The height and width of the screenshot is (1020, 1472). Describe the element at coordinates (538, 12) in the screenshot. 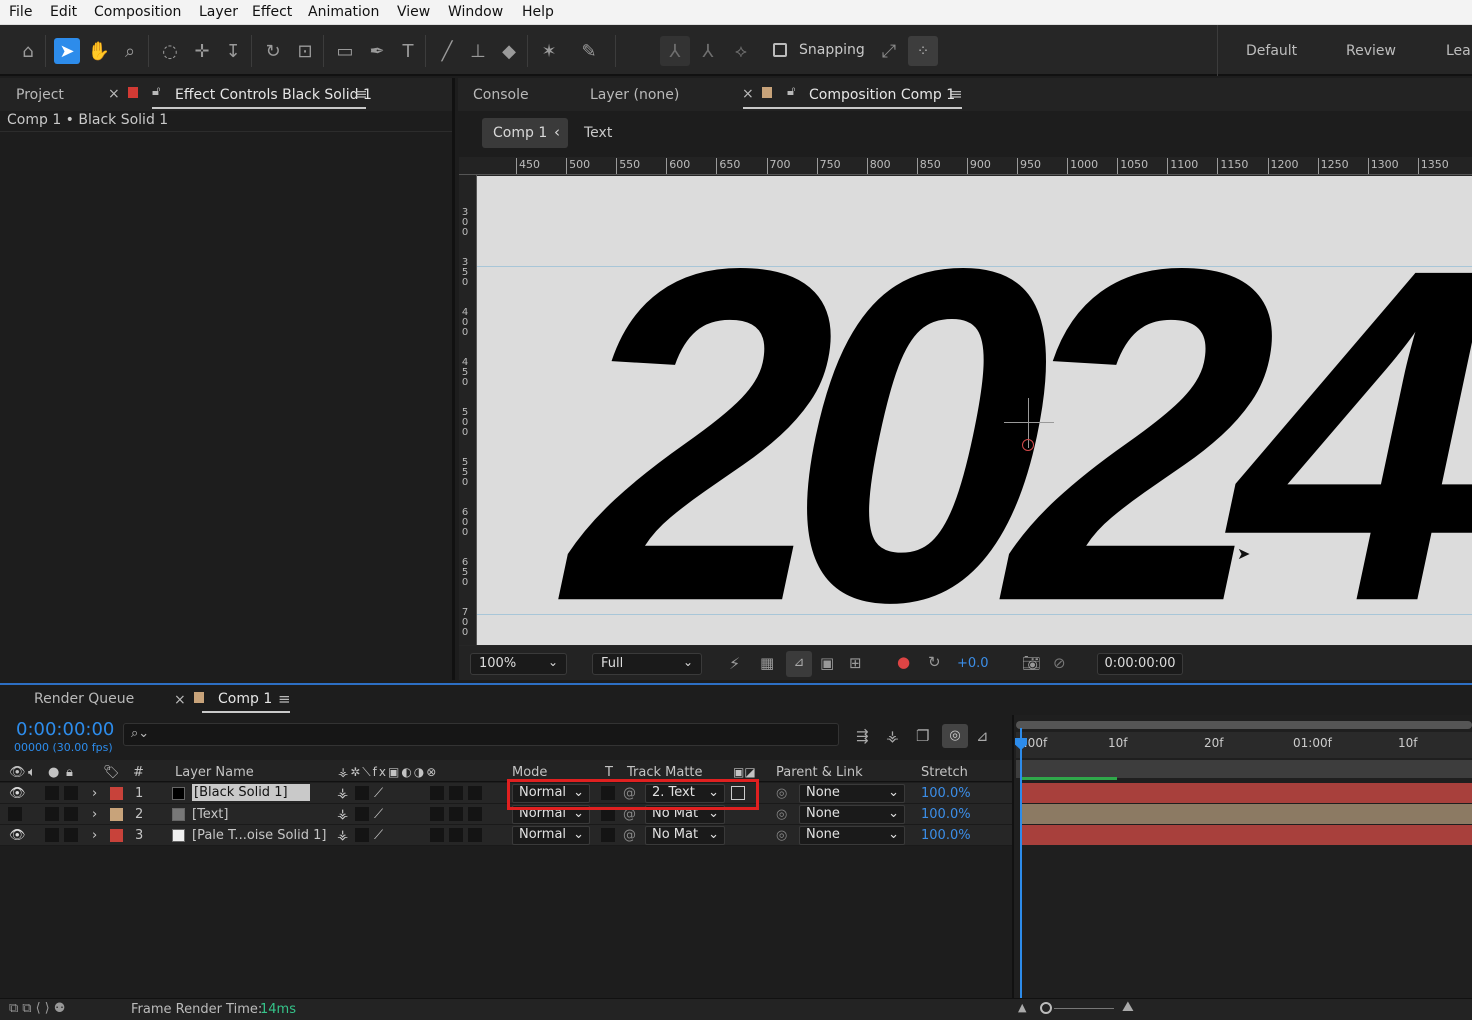

I see `menu-help: Help` at that location.